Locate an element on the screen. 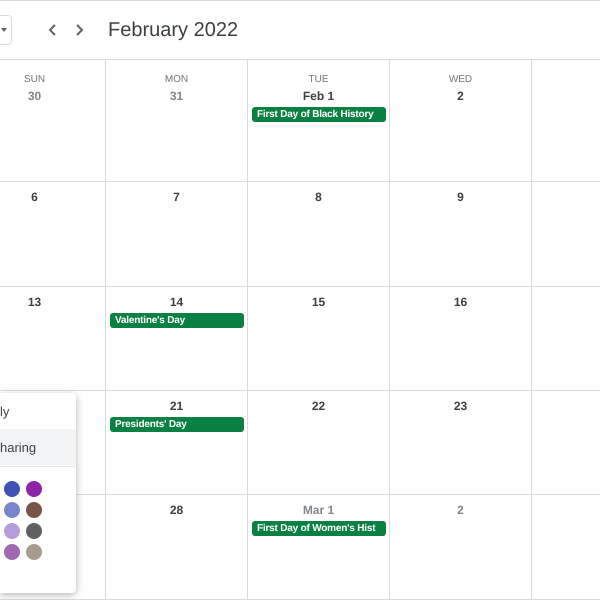 The width and height of the screenshot is (600, 600). date-number: 14 is located at coordinates (177, 302).